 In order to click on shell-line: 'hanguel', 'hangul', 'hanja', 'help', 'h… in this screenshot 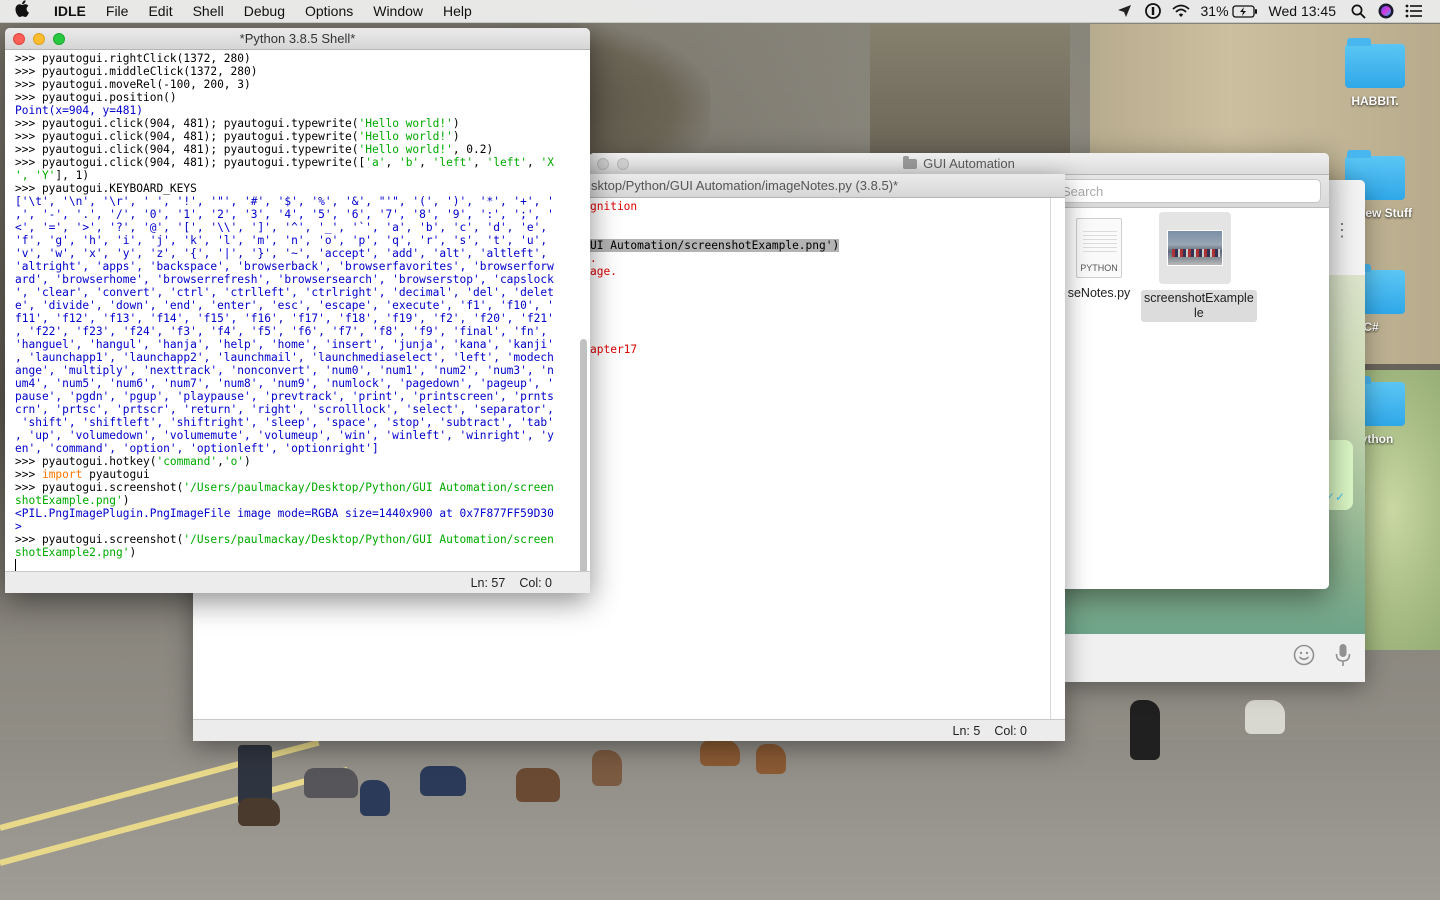, I will do `click(295, 344)`.